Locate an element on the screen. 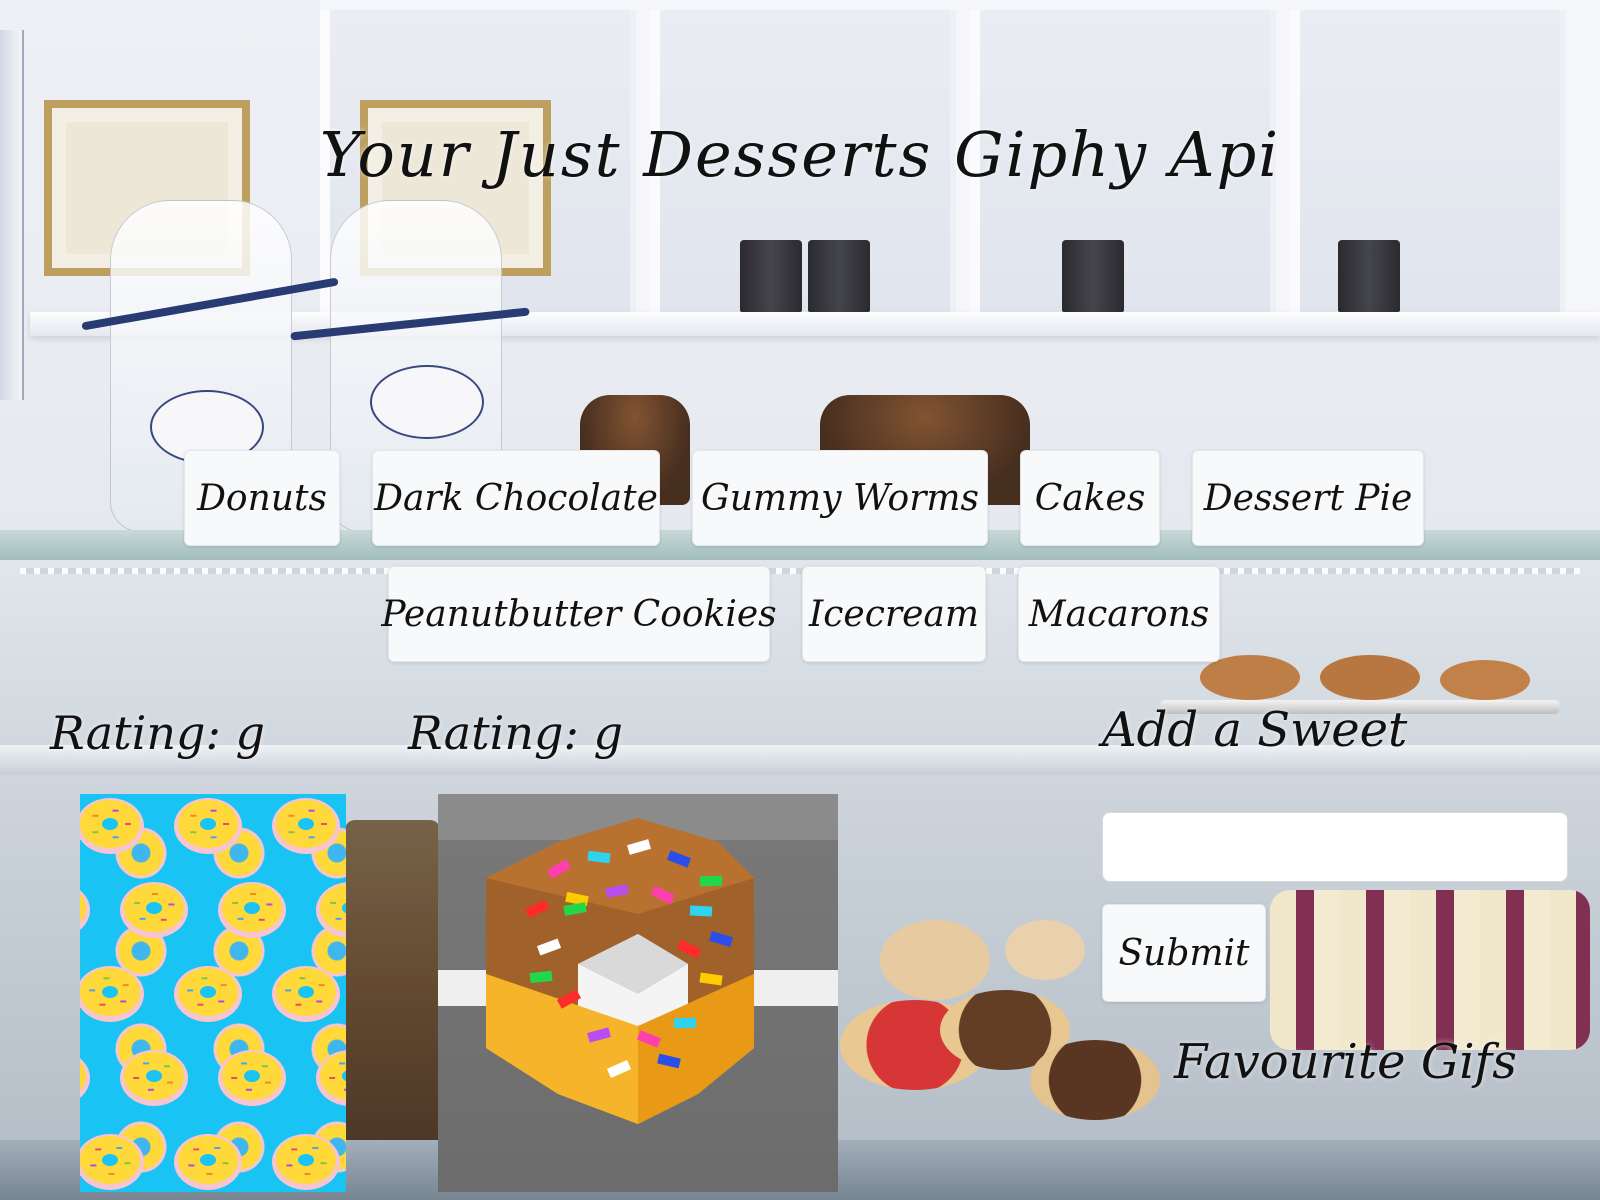 The height and width of the screenshot is (1200, 1600). favourite-gifs-heading: Favourite Gifs is located at coordinates (1345, 1062).